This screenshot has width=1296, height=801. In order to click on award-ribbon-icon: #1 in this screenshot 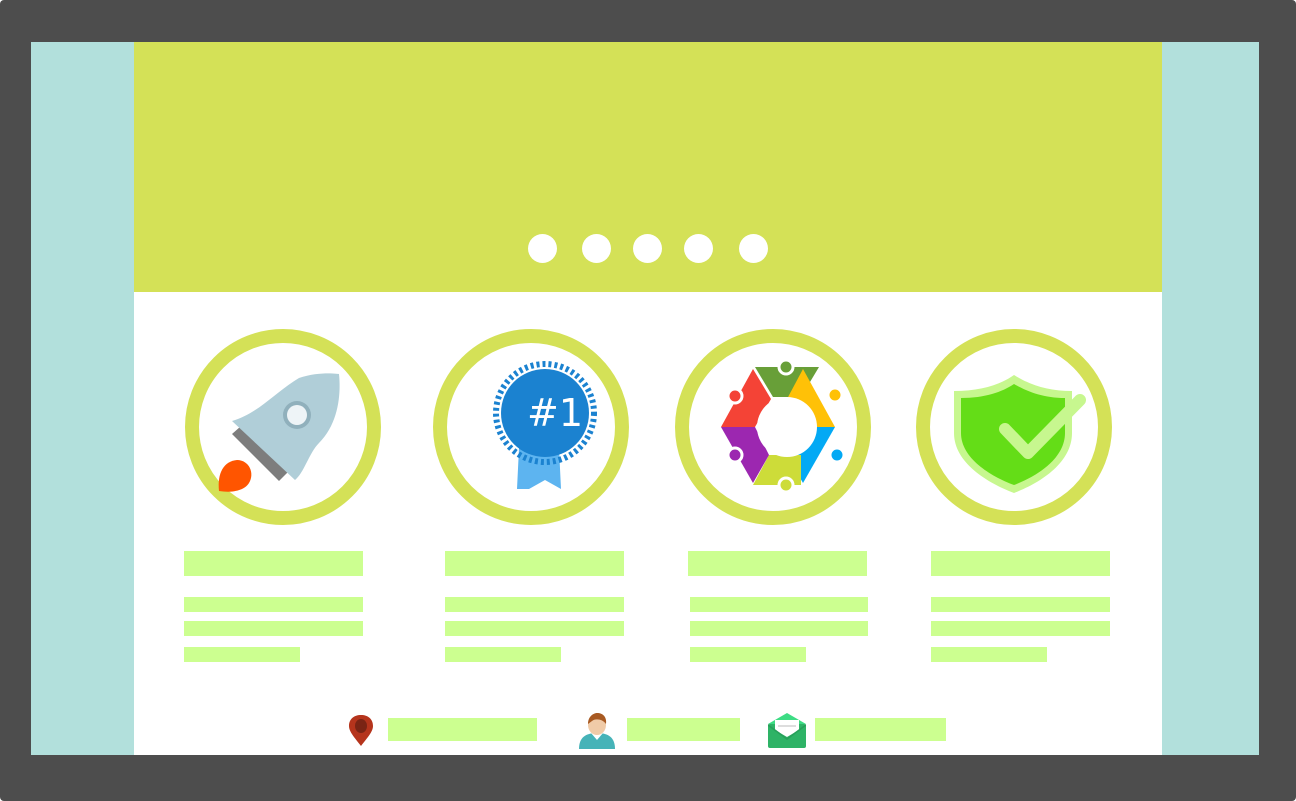, I will do `click(545, 425)`.